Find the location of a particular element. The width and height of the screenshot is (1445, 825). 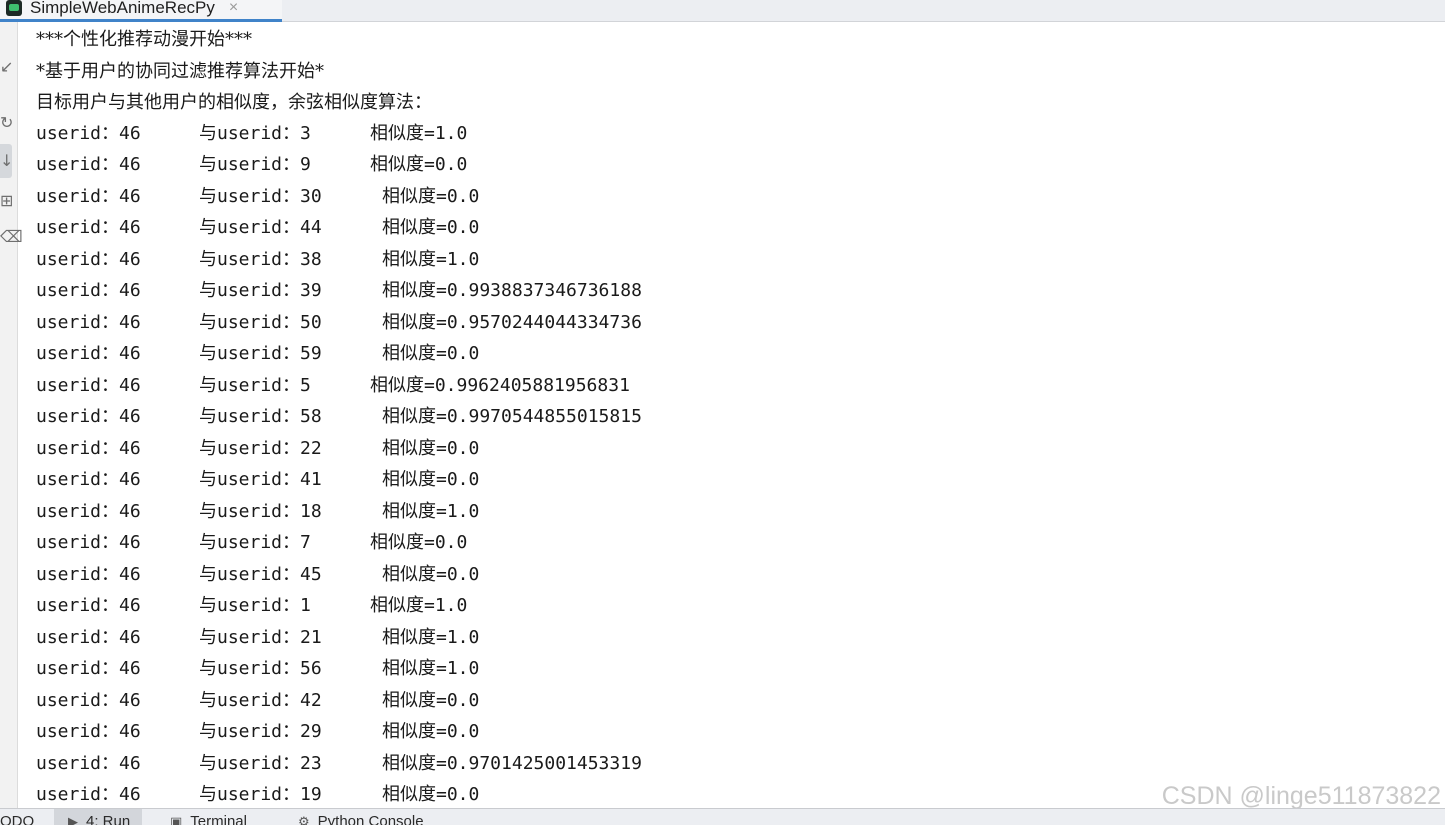

other-user-id: 与userid：59 is located at coordinates (260, 353).